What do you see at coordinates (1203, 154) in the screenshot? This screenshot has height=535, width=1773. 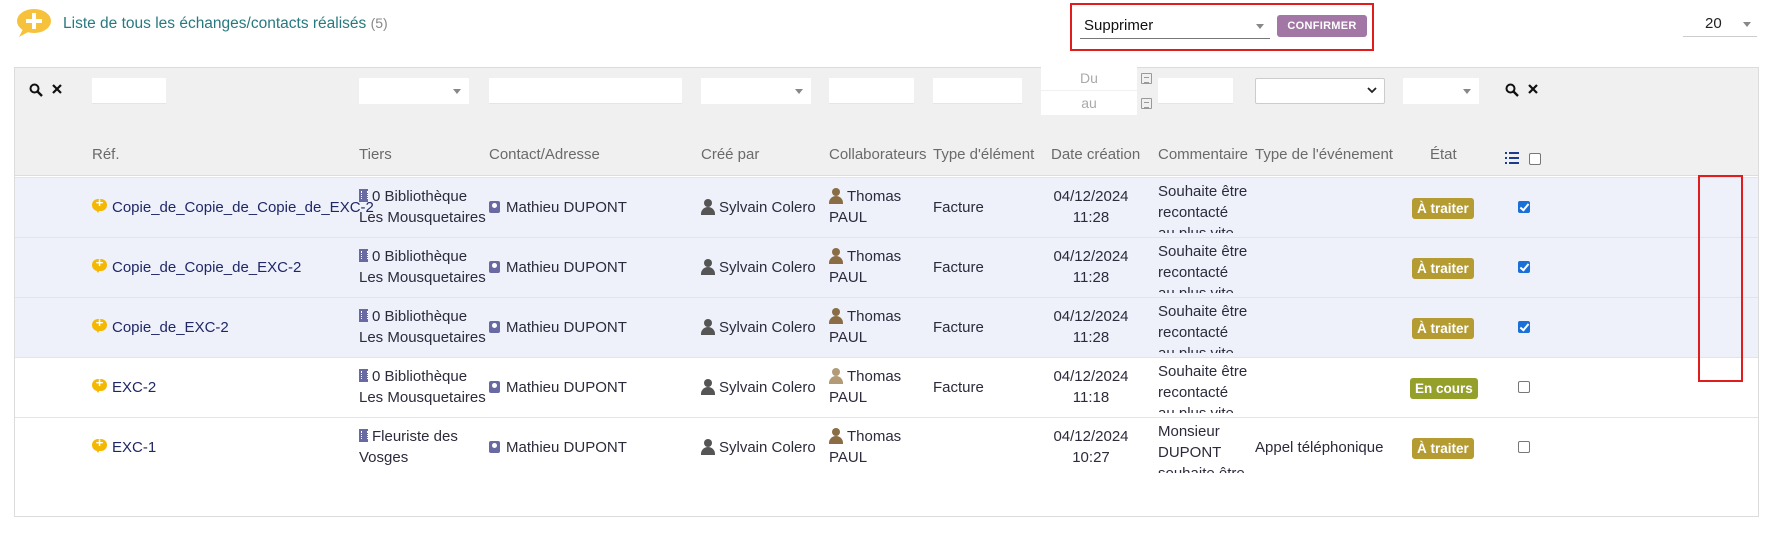 I see `column-header-comment: Commentaire` at bounding box center [1203, 154].